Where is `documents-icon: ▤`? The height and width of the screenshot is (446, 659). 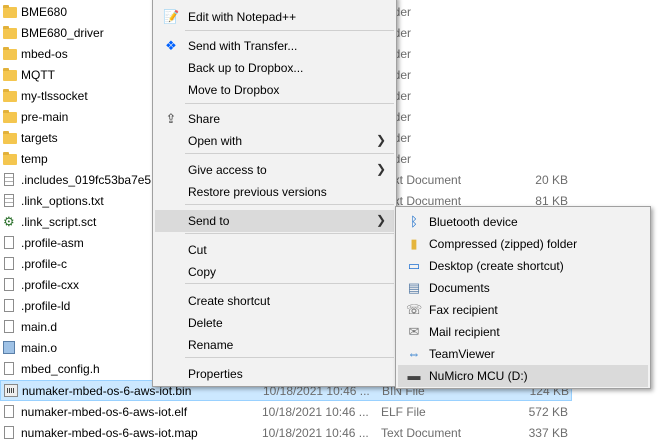
documents-icon: ▤ is located at coordinates (414, 287).